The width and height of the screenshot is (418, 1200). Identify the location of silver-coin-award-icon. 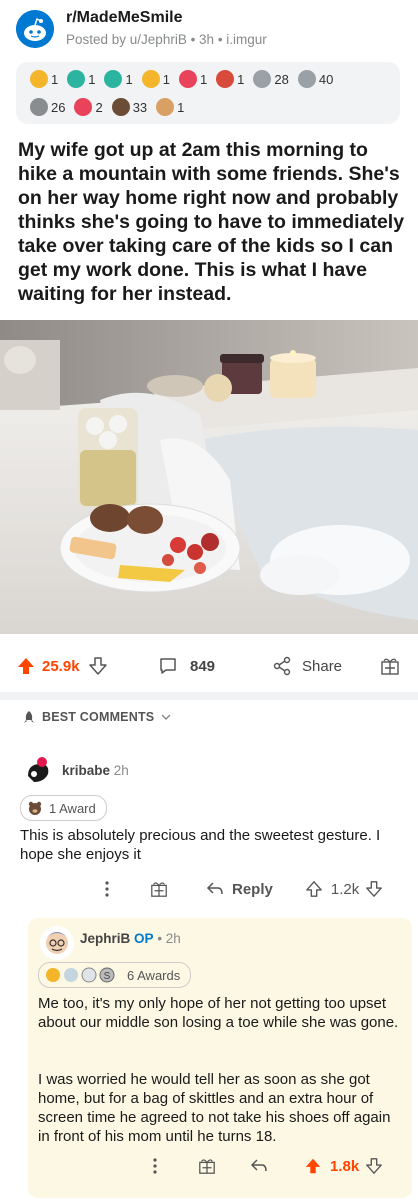
(39, 107).